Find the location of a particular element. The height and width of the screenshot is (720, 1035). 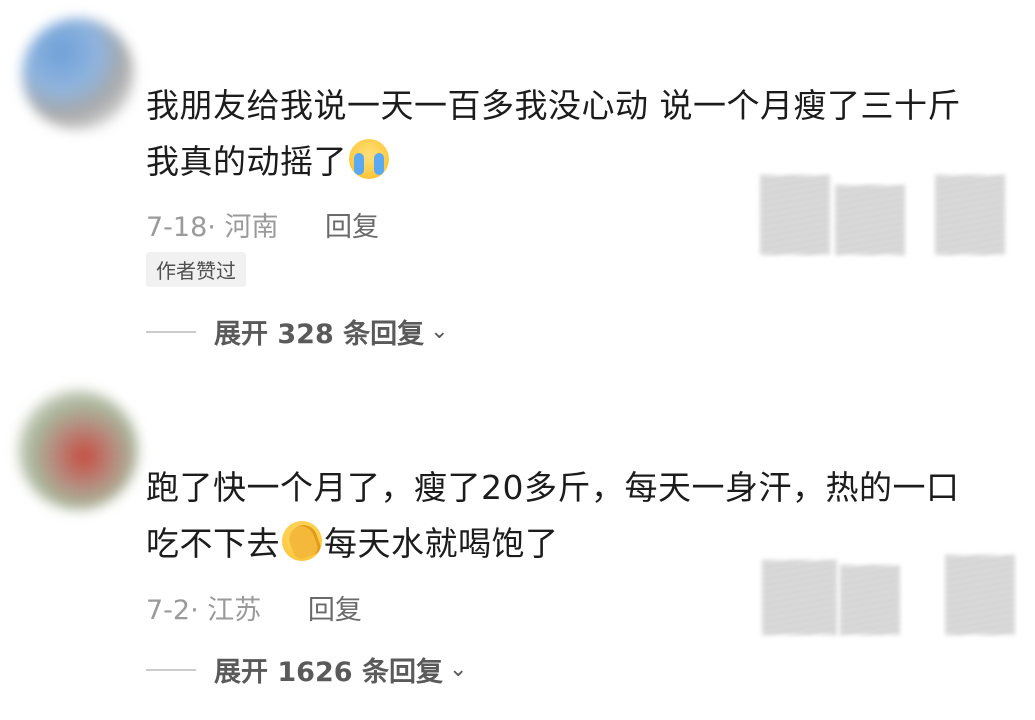

expand-replies-button: 展开 1626 条回复 ⌄ is located at coordinates (306, 669).